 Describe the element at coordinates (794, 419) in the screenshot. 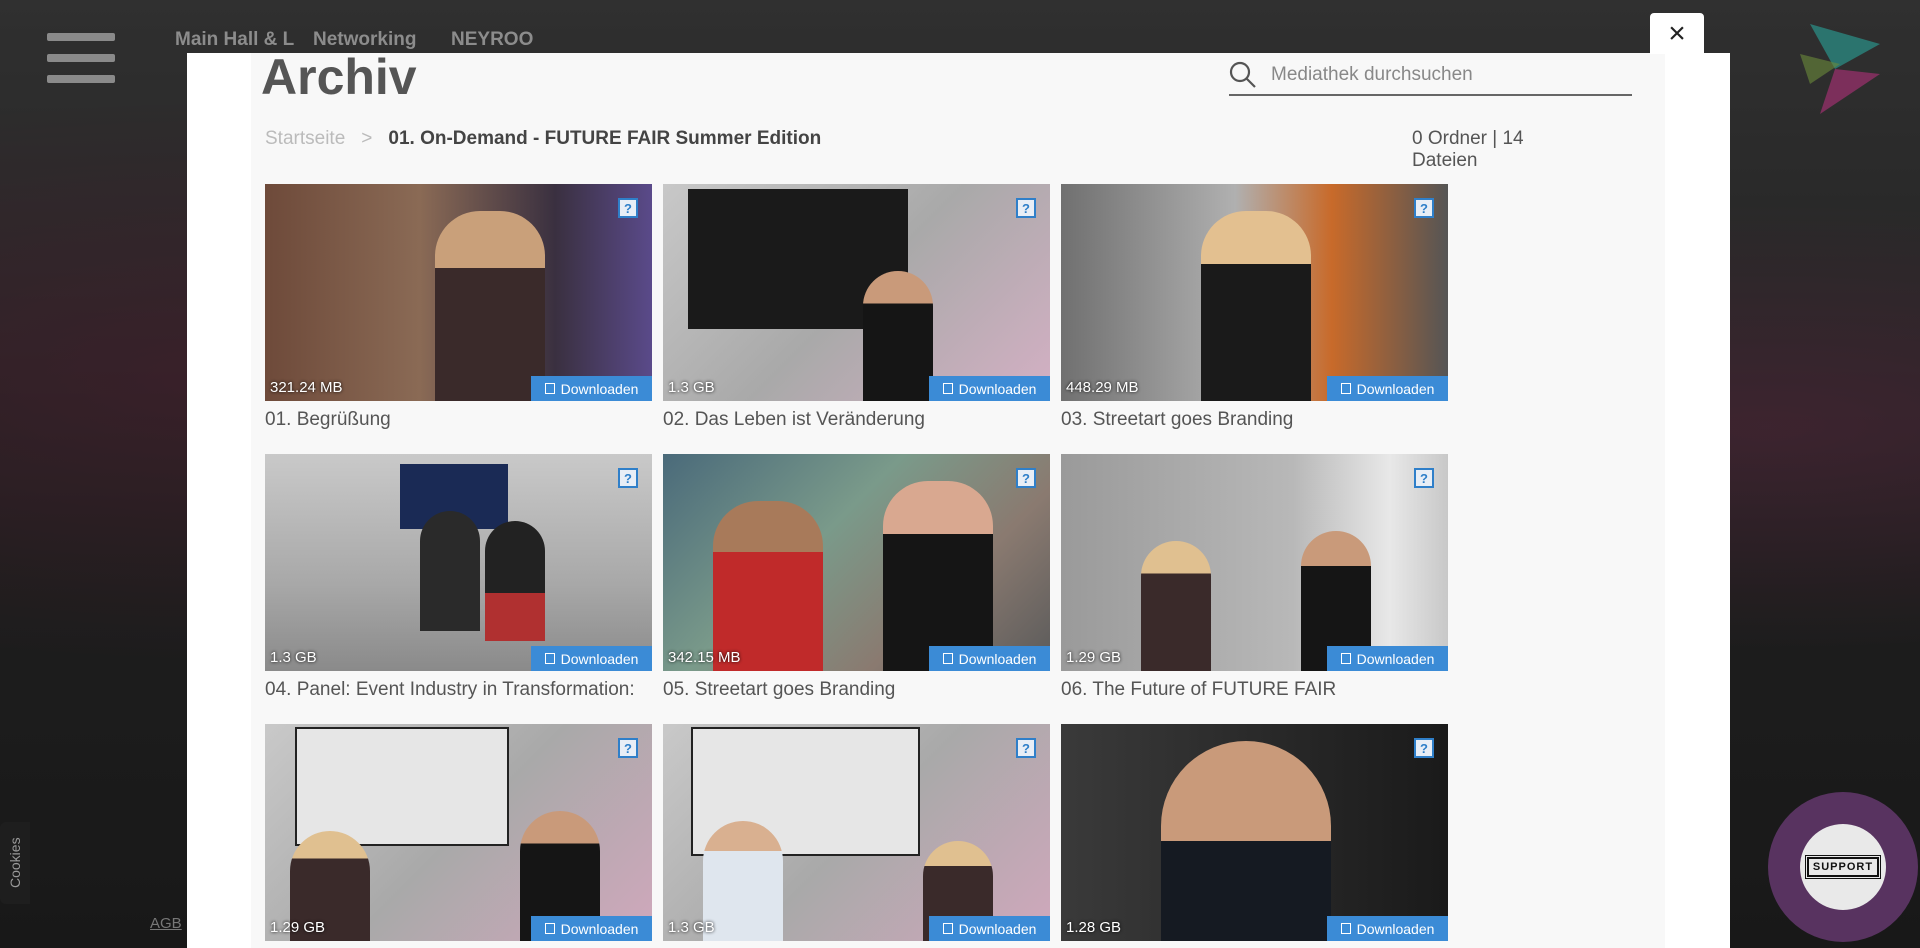

I see `media-title: 02. Das Leben ist Veränderung` at that location.